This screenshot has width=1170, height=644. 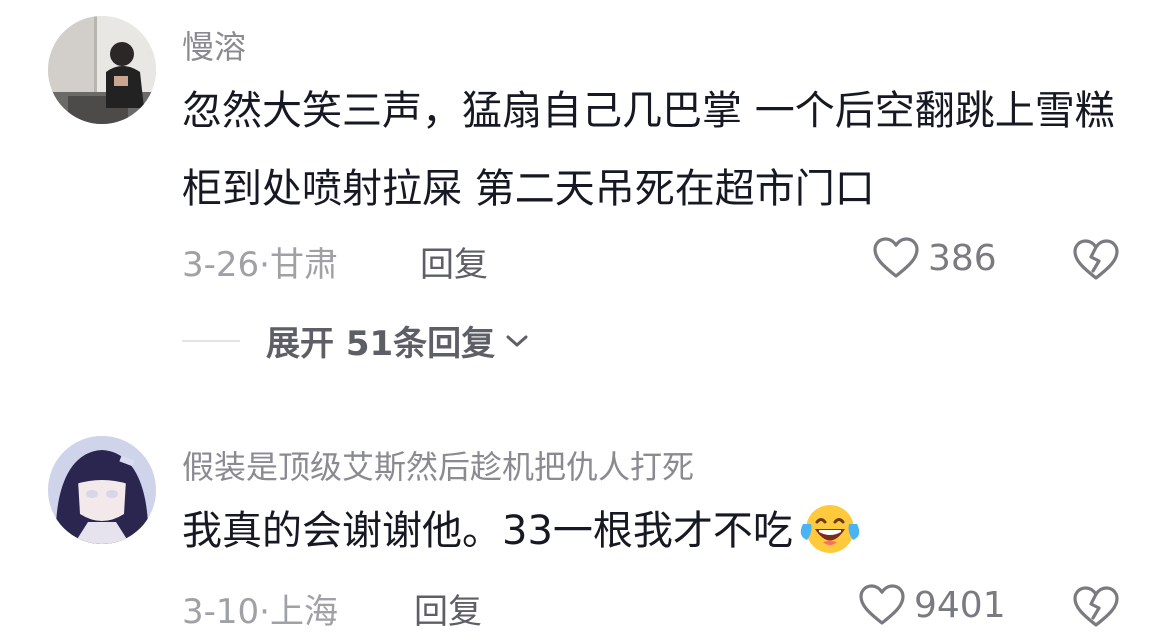 I want to click on username: 慢溶, so click(x=214, y=45).